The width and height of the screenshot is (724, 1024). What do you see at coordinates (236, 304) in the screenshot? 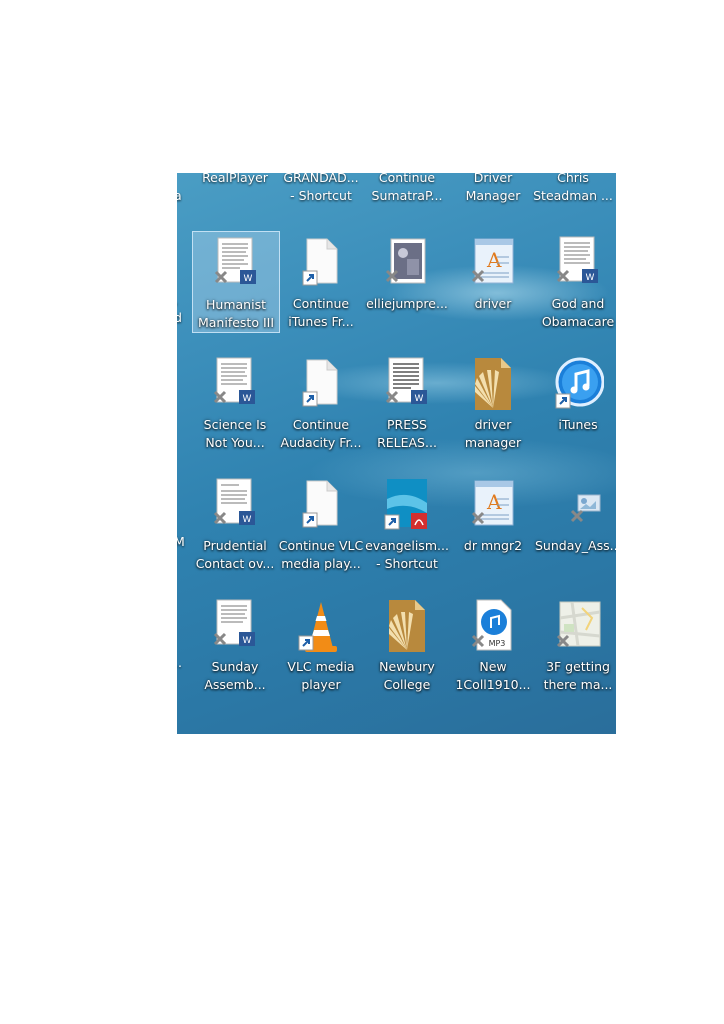
I see `icon-label: Humanist` at bounding box center [236, 304].